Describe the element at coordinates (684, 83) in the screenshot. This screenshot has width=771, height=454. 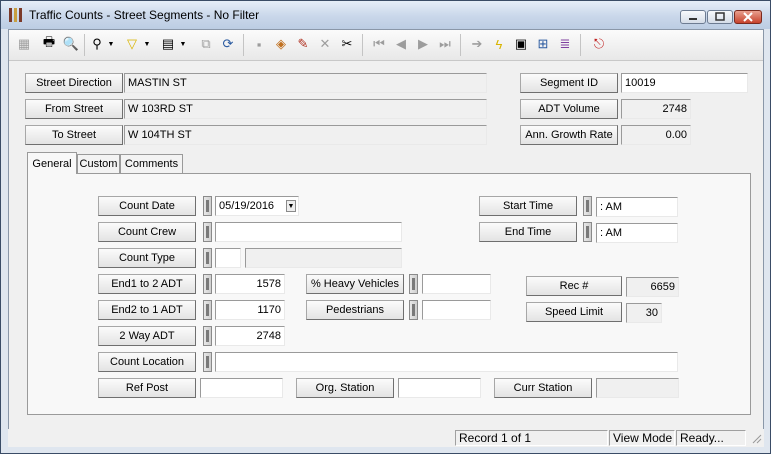
I see `segment-id-field: 10019` at that location.